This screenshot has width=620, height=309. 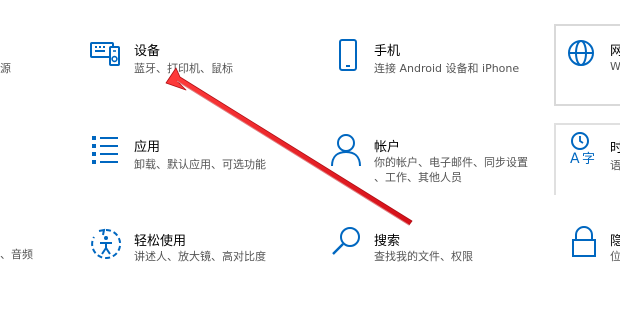 I want to click on search-desc: 查找我的文件、权限, so click(x=423, y=256).